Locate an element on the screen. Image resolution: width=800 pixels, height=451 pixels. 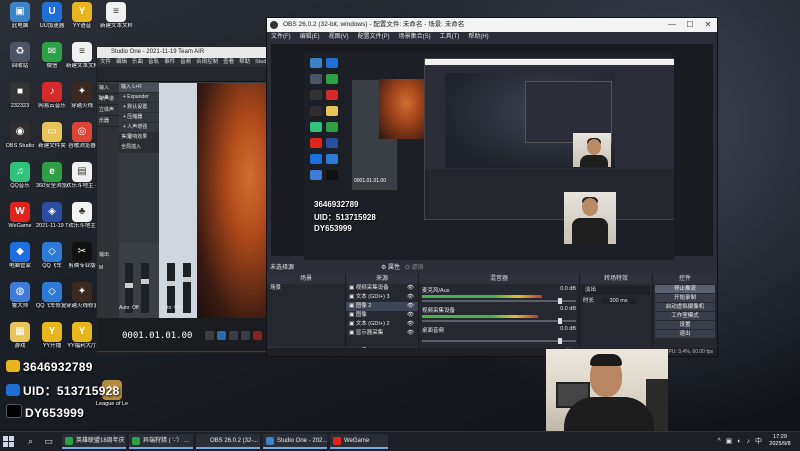
desktop-icon: ♫ QQ音乐 is located at coordinates (20, 176).